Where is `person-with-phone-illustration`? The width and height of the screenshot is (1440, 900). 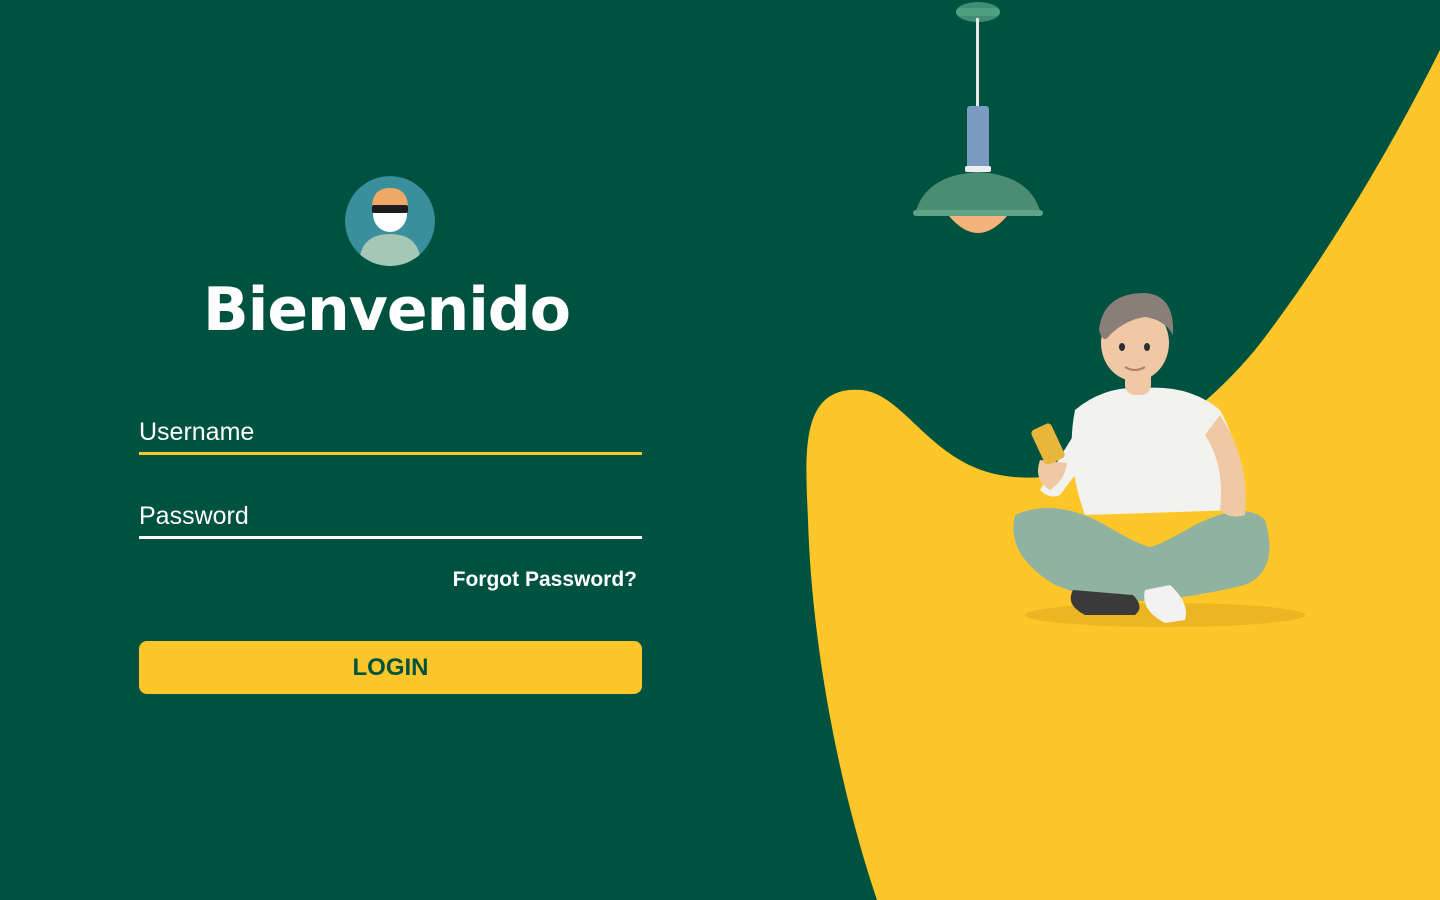
person-with-phone-illustration is located at coordinates (1159, 460).